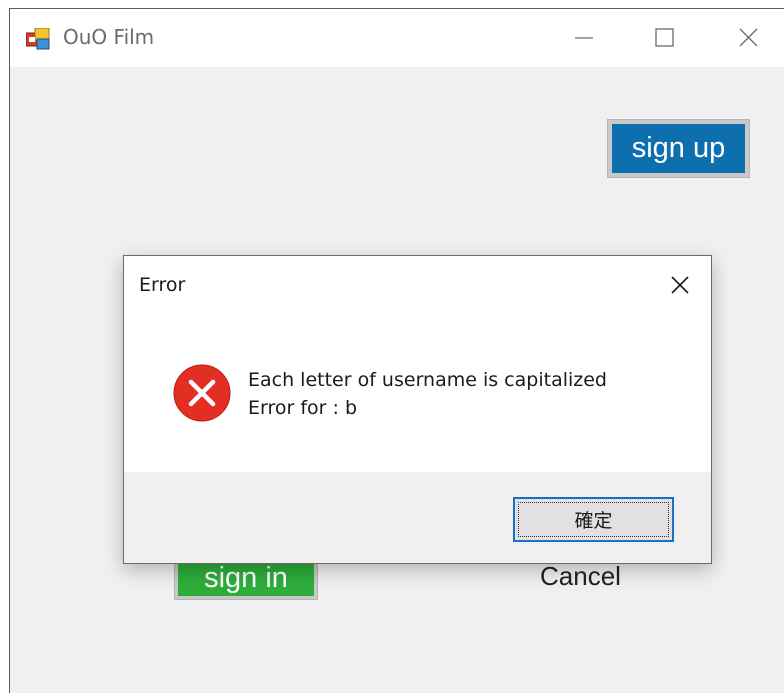 The image size is (784, 693). I want to click on minimize-icon, so click(584, 38).